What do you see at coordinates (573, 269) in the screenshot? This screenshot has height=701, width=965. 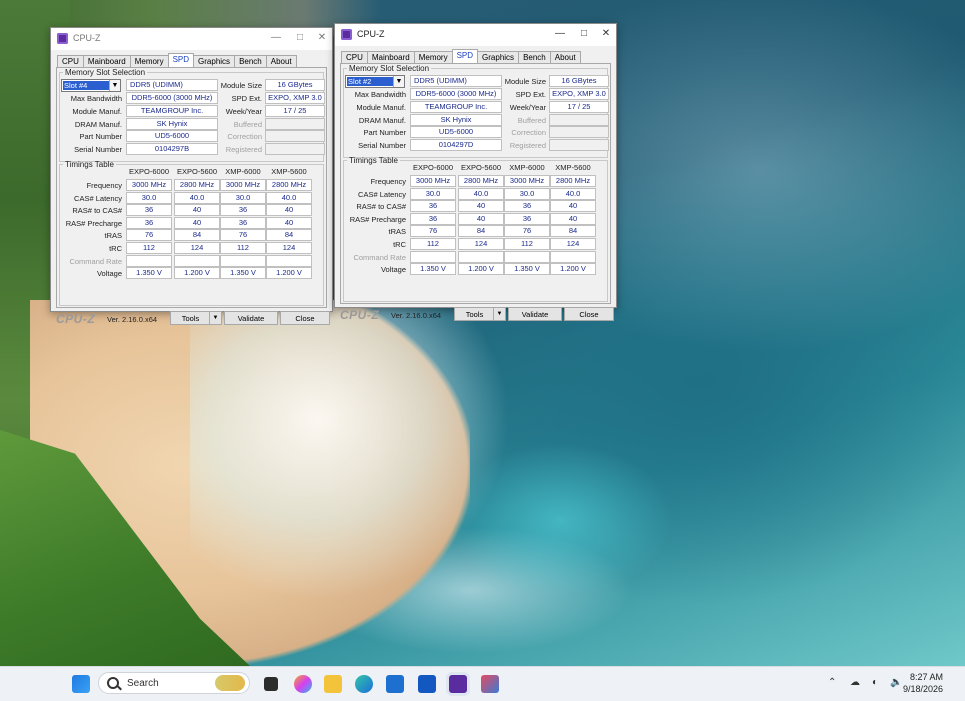 I see `timing-cell: 1.200 V` at bounding box center [573, 269].